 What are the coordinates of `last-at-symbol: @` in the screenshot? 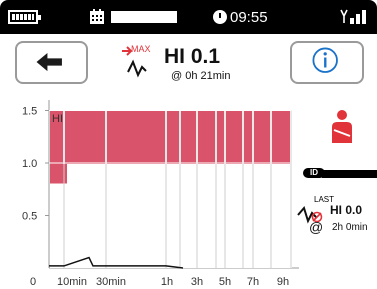 It's located at (316, 227).